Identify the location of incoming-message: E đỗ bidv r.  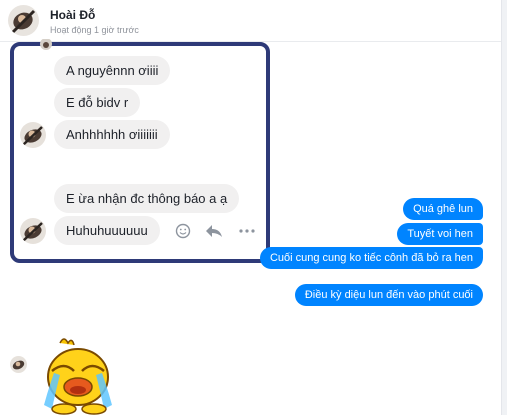
(97, 102).